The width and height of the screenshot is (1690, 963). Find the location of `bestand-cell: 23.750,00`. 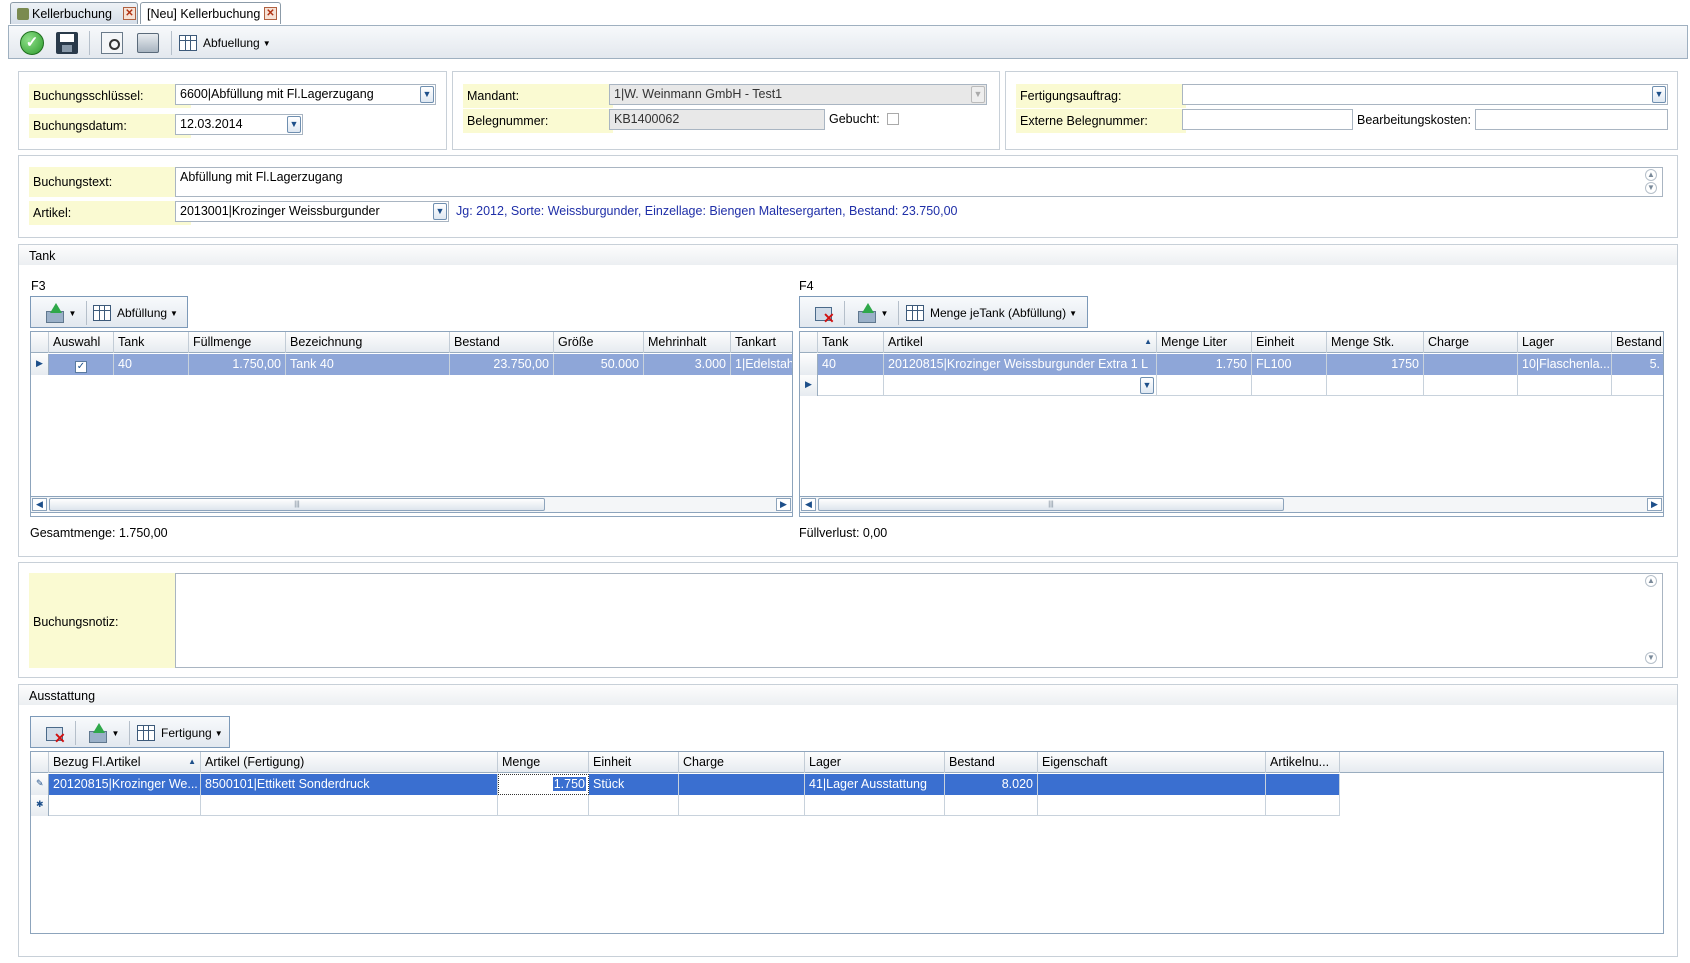

bestand-cell: 23.750,00 is located at coordinates (502, 364).